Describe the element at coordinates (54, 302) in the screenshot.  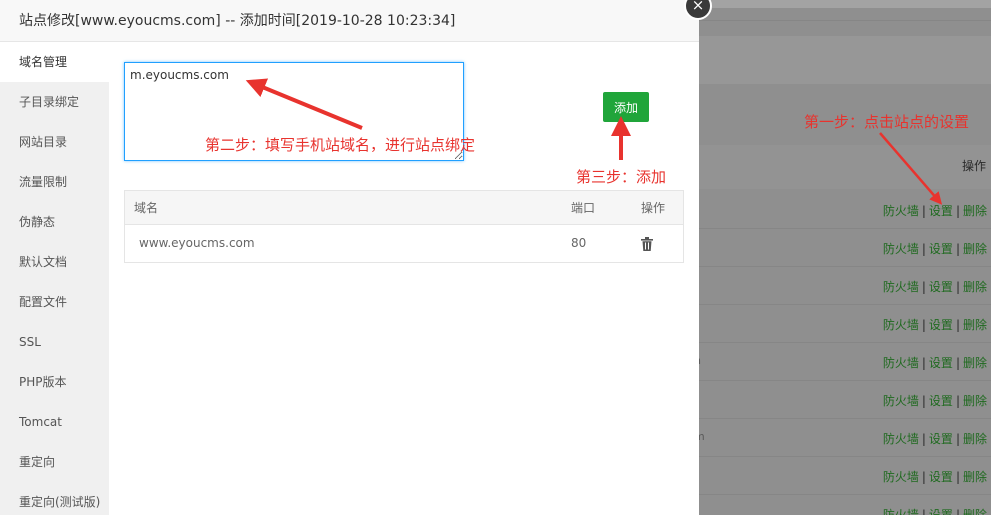
I see `sidebar-item-config-file: 配置文件` at that location.